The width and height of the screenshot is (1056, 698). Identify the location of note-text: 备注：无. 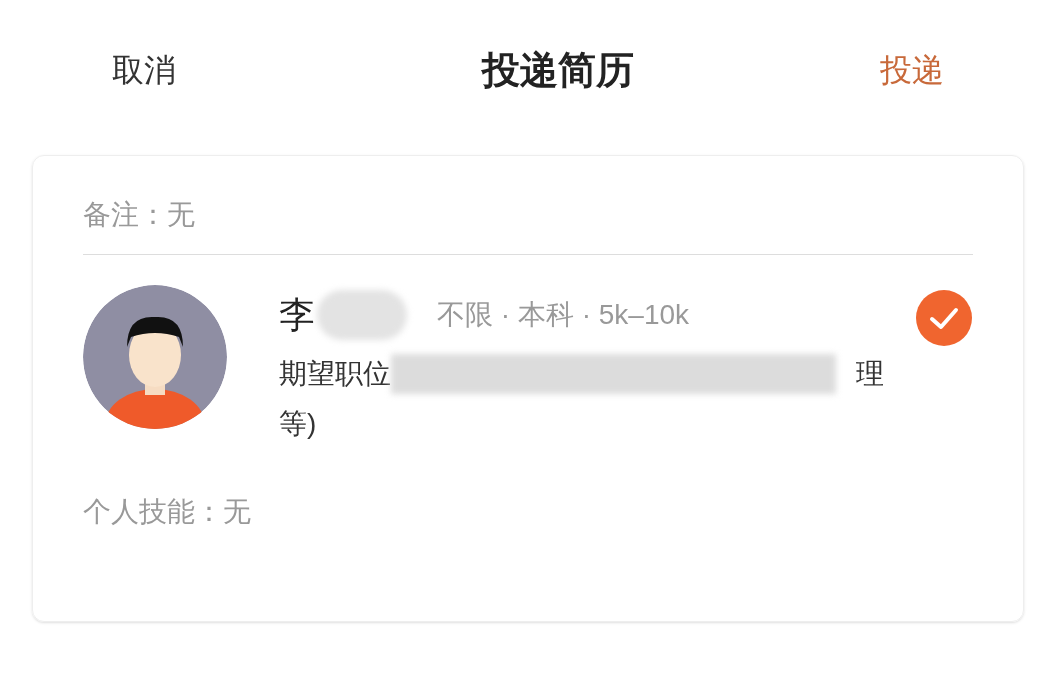
(139, 214).